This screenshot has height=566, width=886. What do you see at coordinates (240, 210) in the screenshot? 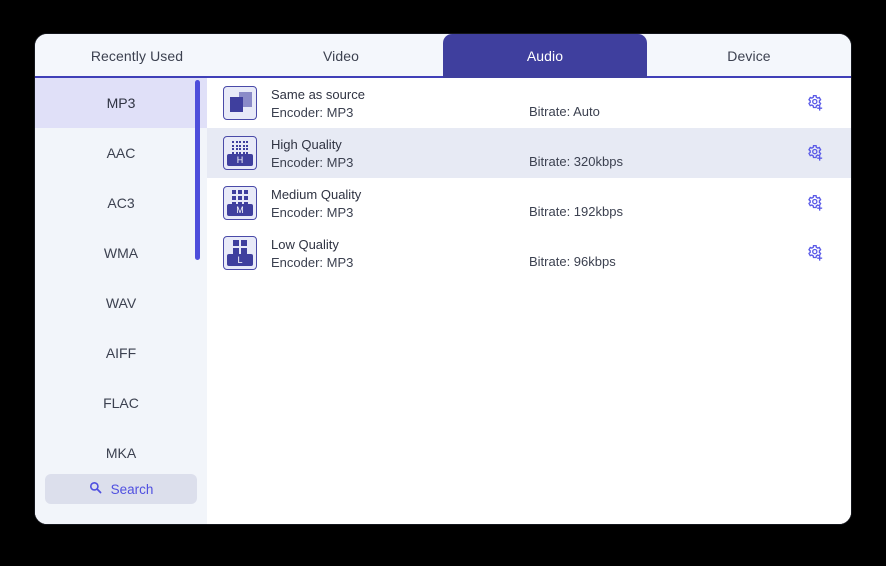
I see `preset-icon-letter: M` at bounding box center [240, 210].